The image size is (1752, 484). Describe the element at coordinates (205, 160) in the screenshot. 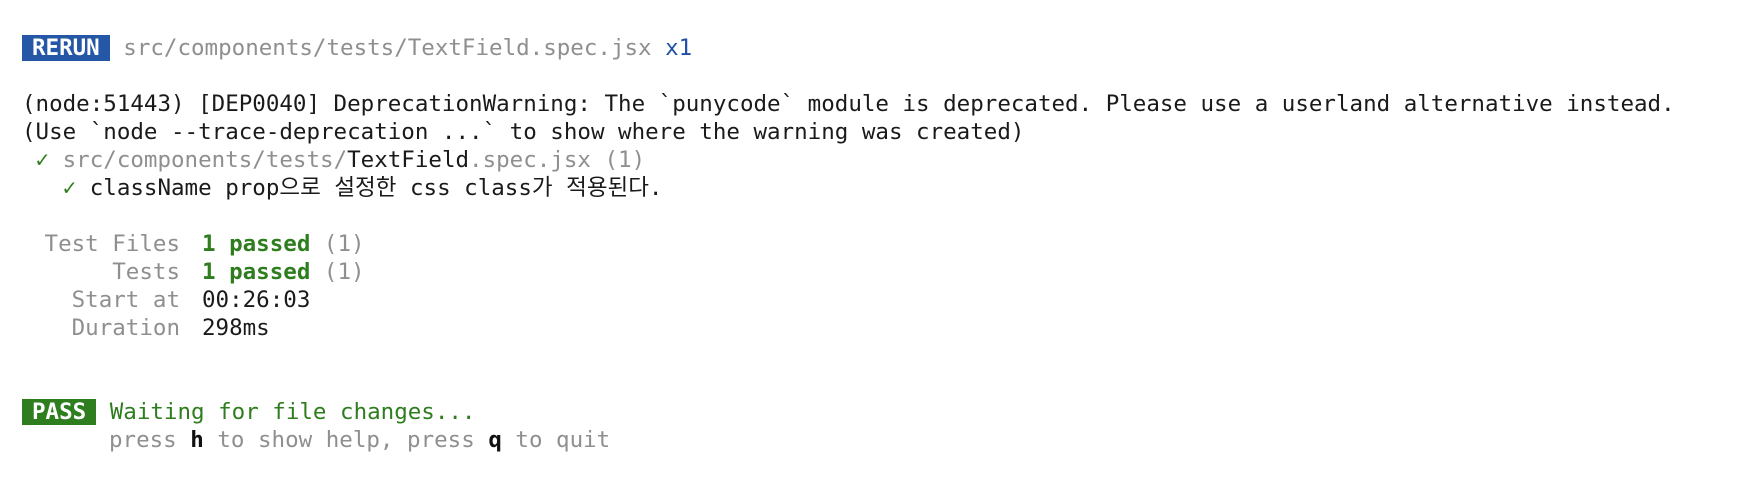

I see `suite-path-dir: src/components/tests/` at that location.